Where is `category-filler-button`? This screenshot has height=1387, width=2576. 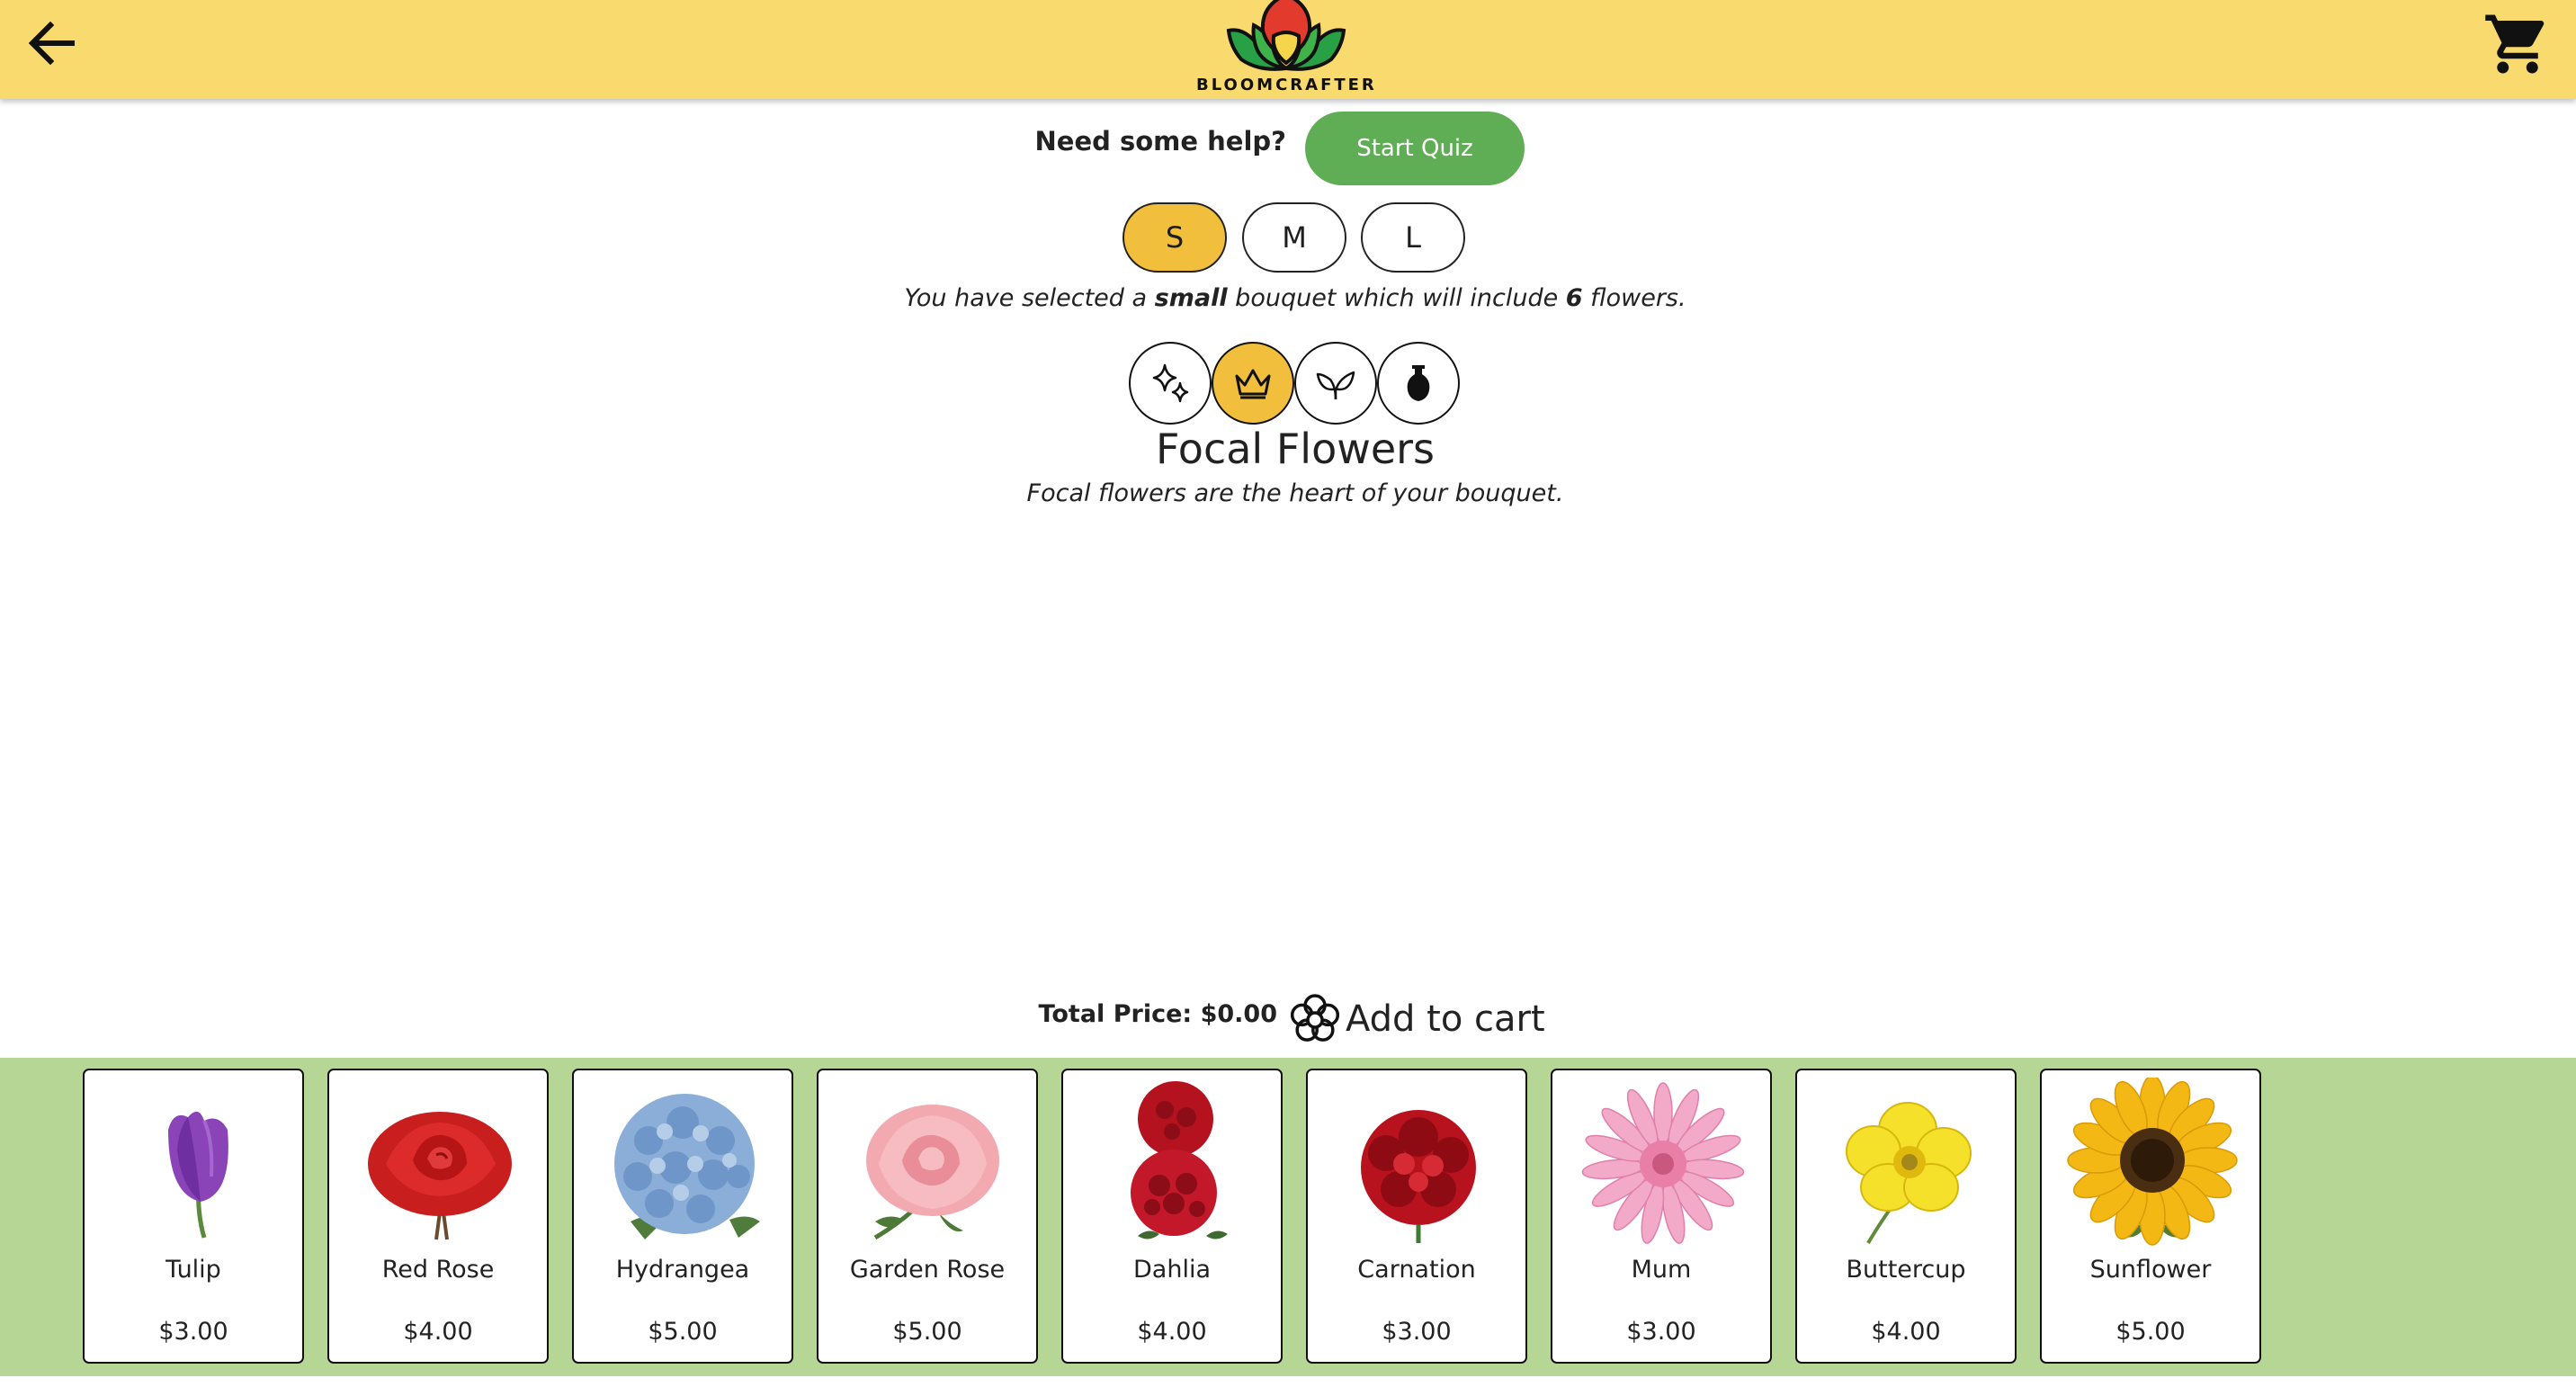
category-filler-button is located at coordinates (1170, 384).